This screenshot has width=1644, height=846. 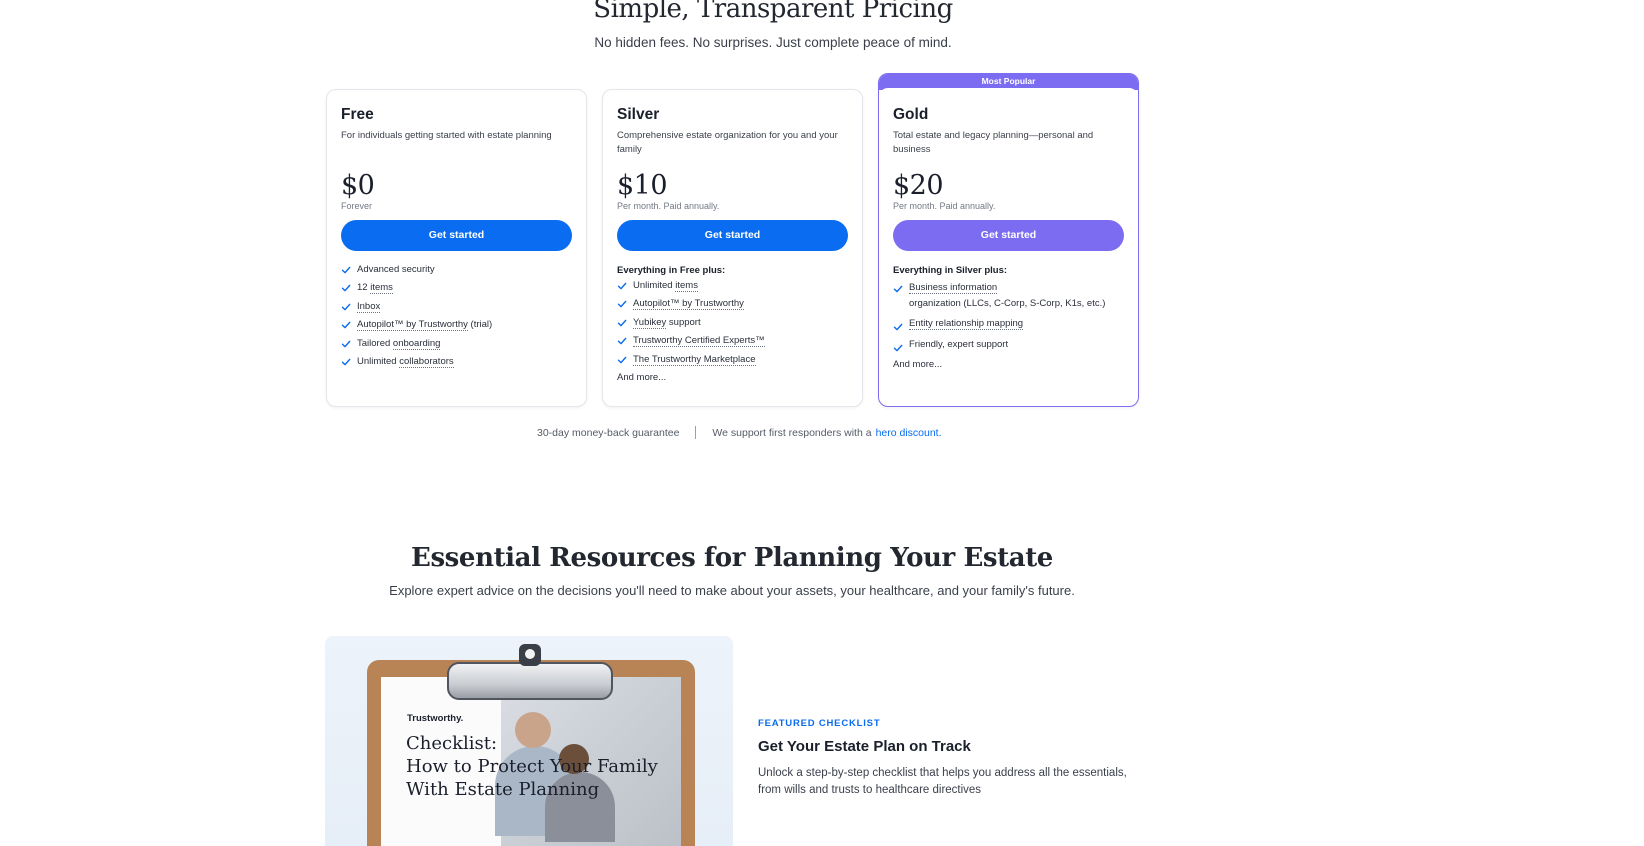 I want to click on feature-tooltip-link: Trustworthy Certified Experts™, so click(x=699, y=341).